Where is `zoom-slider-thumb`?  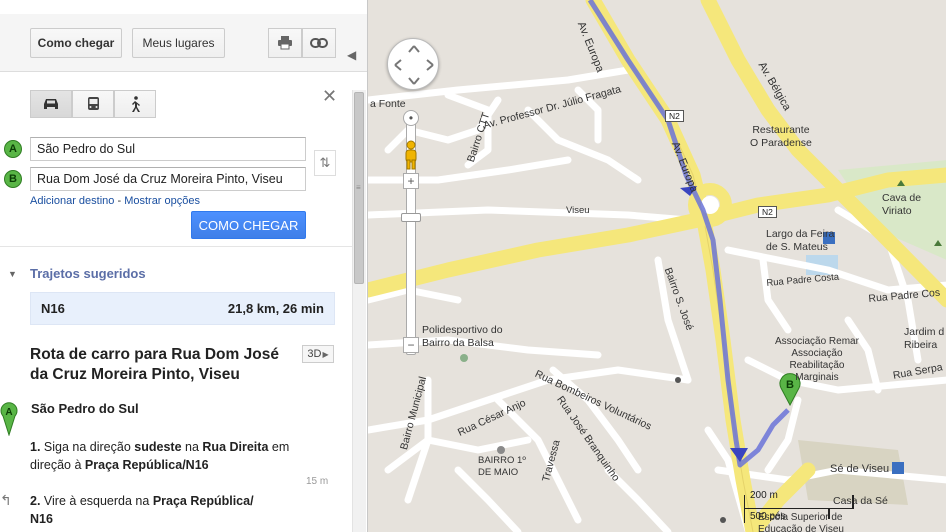
zoom-slider-thumb is located at coordinates (411, 217).